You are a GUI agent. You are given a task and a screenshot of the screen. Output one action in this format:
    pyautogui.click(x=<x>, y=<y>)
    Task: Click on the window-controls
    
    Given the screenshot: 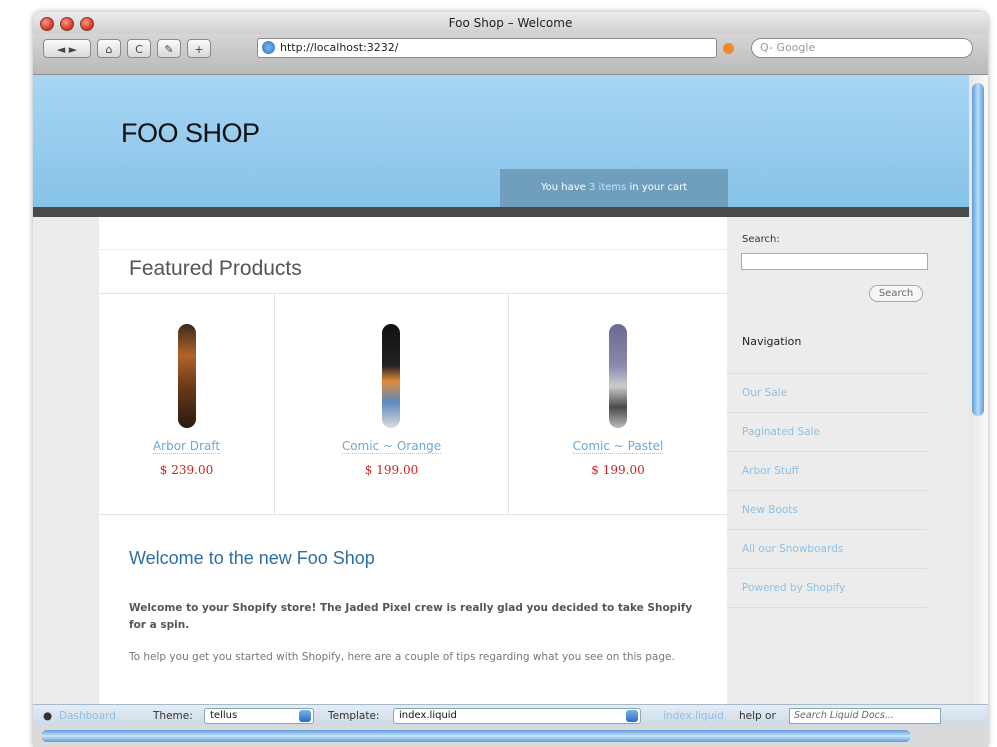 What is the action you would take?
    pyautogui.click(x=67, y=24)
    